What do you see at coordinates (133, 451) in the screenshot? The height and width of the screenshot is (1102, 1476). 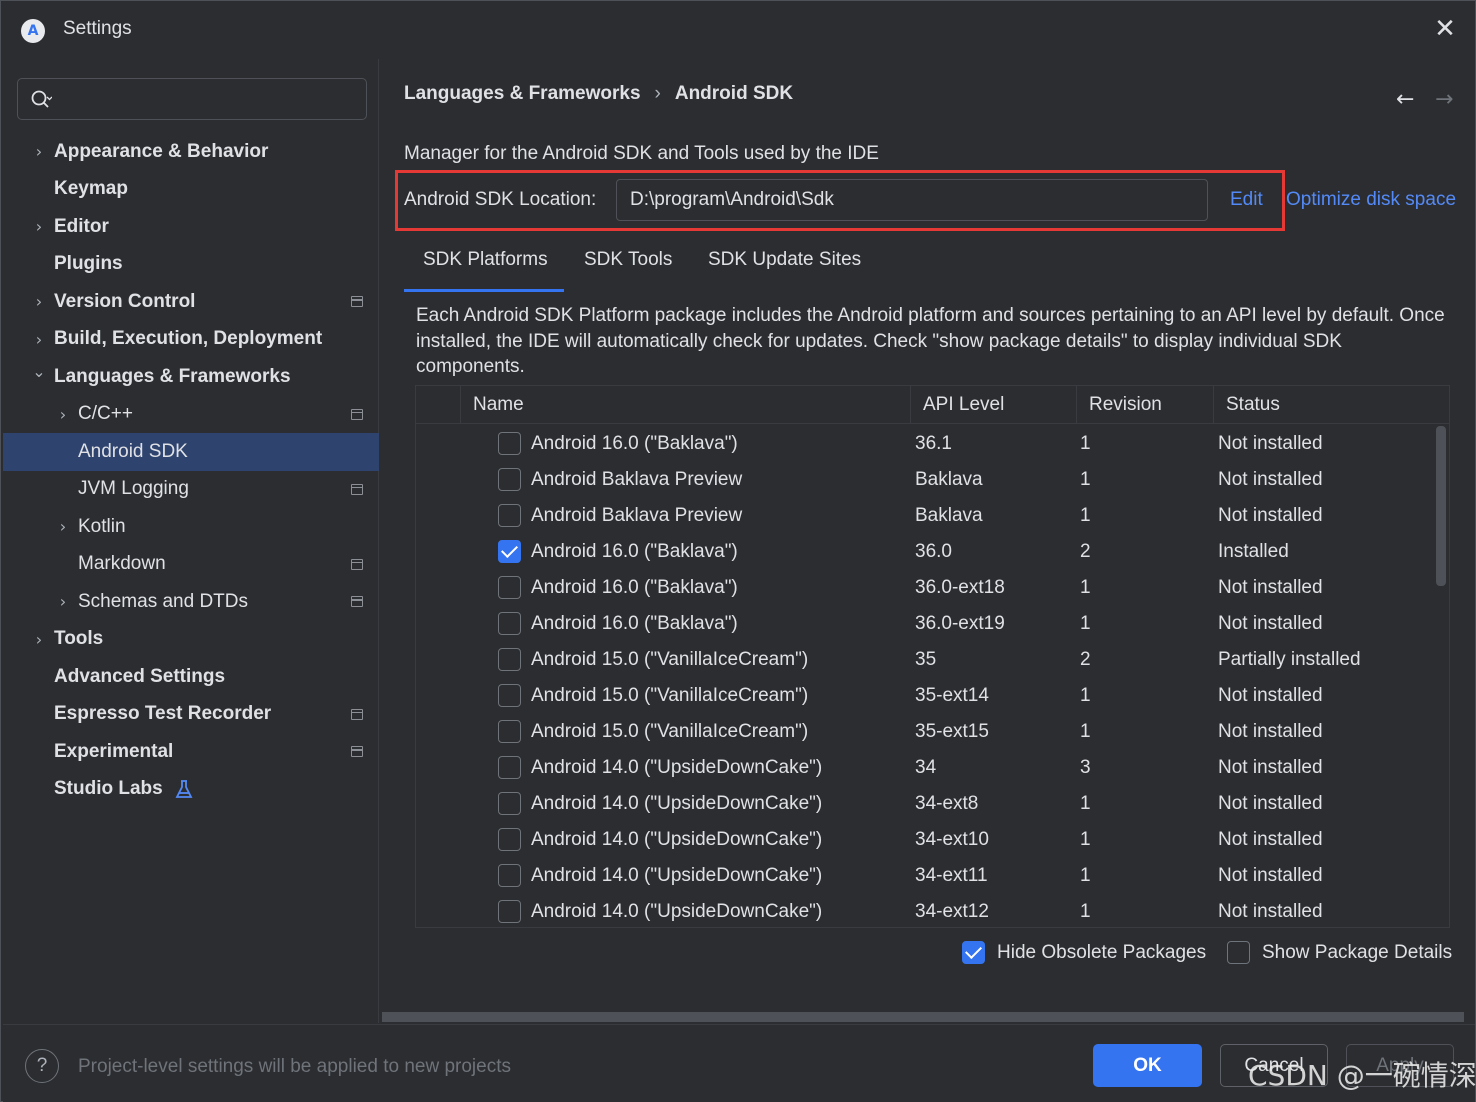 I see `sidebar-item-label: Android SDK` at bounding box center [133, 451].